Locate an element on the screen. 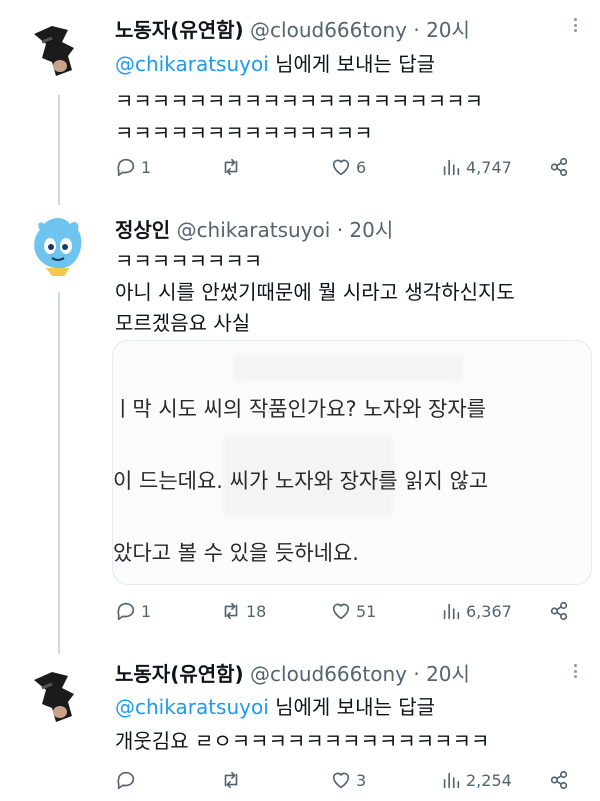 The width and height of the screenshot is (600, 801). image-text-line: 이 드는데요. 씨가 노자와 장자를 읽지 않고 is located at coordinates (301, 481).